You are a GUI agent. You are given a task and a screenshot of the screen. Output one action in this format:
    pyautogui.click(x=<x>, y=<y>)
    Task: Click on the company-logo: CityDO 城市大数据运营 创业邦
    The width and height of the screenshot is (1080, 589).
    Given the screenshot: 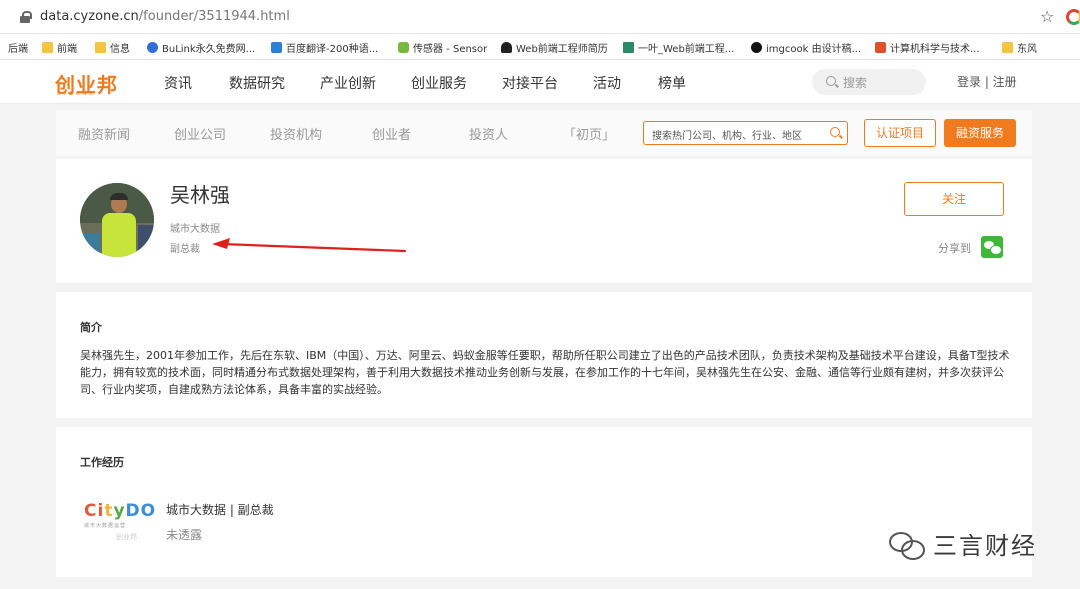 What is the action you would take?
    pyautogui.click(x=120, y=524)
    